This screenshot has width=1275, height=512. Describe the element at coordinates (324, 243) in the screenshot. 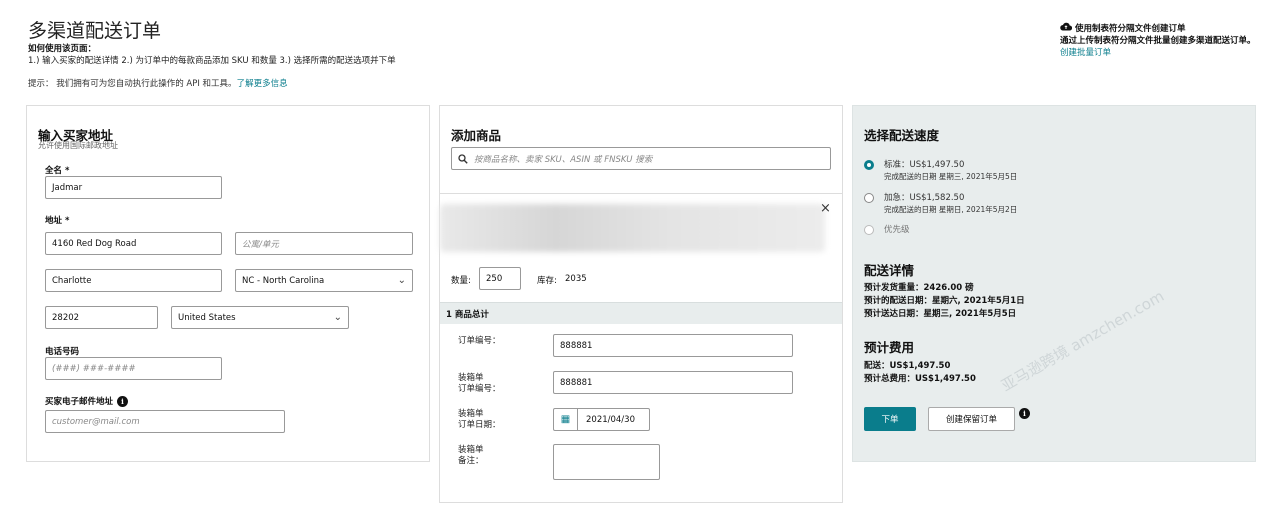

I see `address-line2-input: 公寓/单元` at that location.